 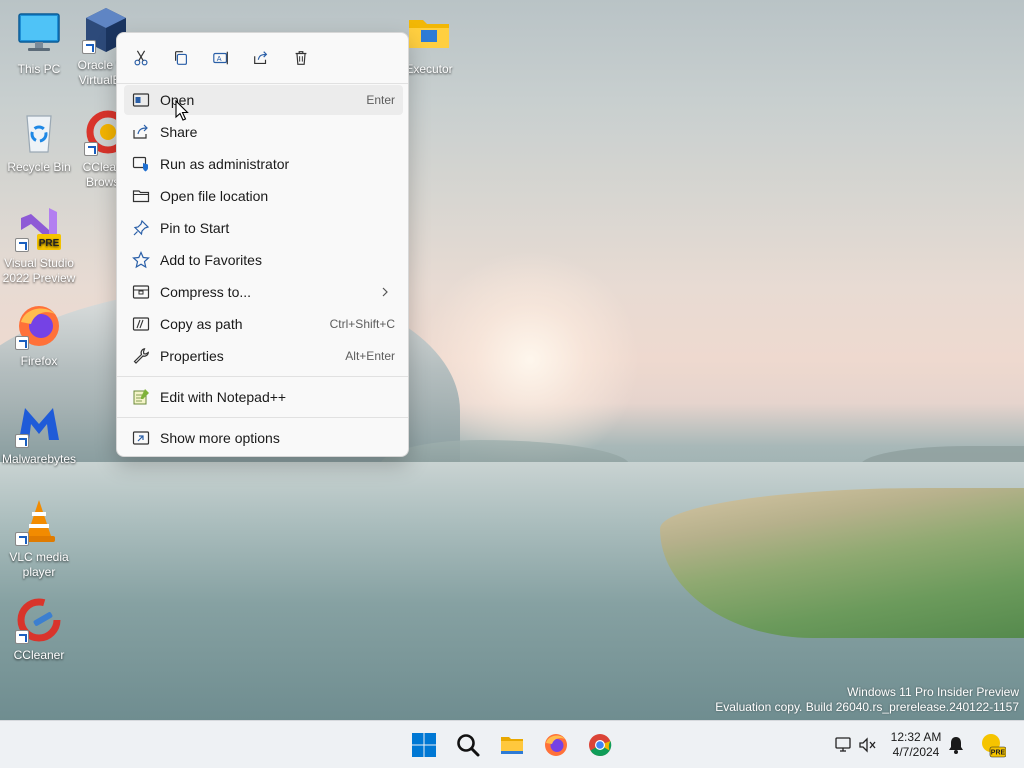 What do you see at coordinates (916, 752) in the screenshot?
I see `clock-date: 4/7/2024` at bounding box center [916, 752].